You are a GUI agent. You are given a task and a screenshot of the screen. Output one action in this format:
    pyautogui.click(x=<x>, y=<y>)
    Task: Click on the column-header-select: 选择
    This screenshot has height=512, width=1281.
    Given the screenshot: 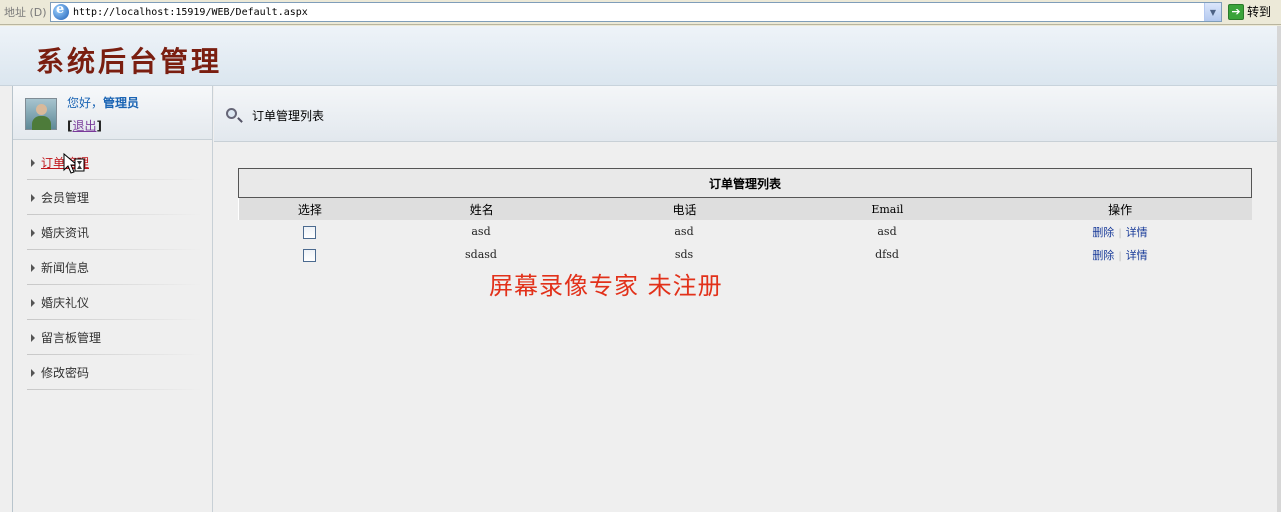 What is the action you would take?
    pyautogui.click(x=309, y=209)
    